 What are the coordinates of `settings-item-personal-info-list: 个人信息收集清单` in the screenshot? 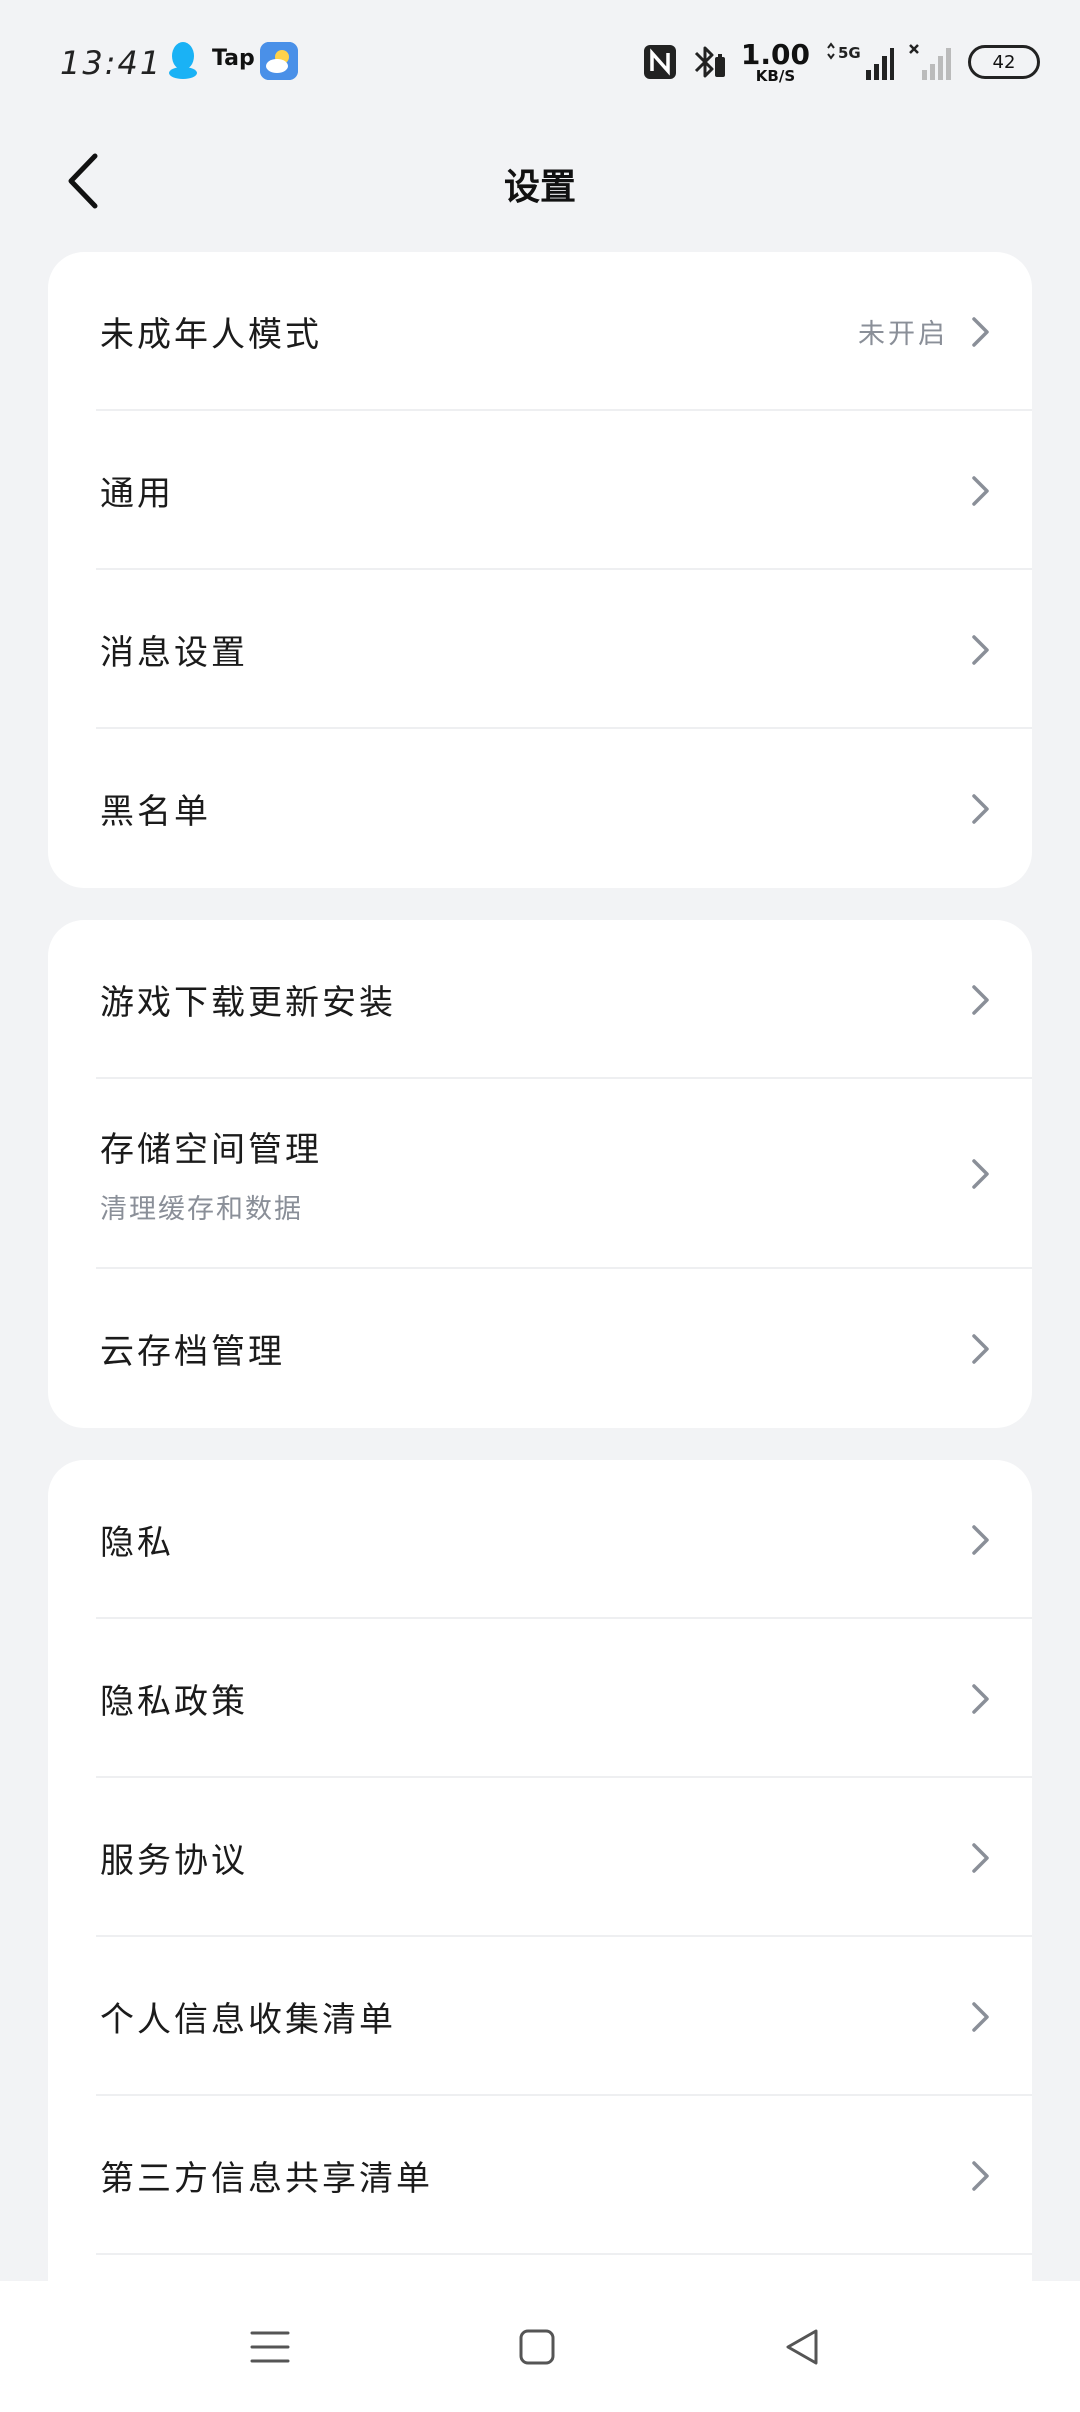 It's located at (540, 2016).